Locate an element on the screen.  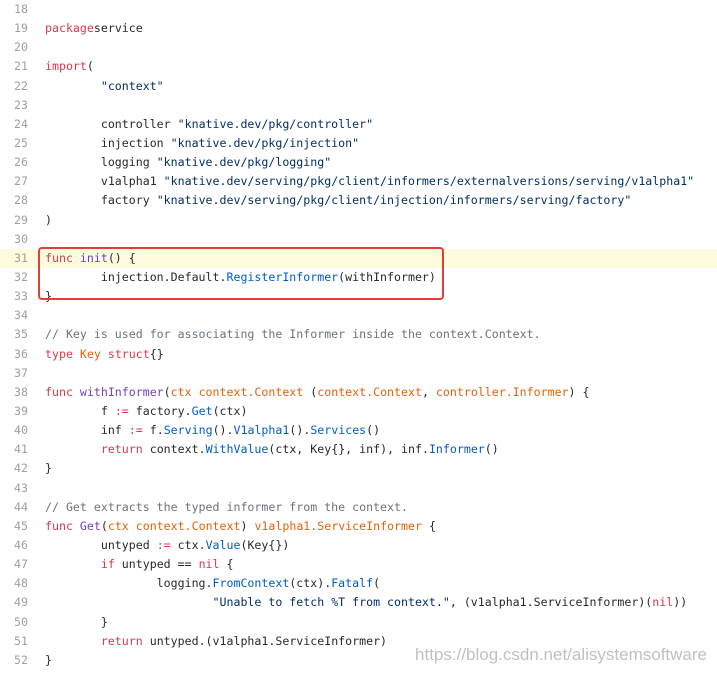
code-line: 48 logging.FromContext(ctx).Fatalf( is located at coordinates (358, 583).